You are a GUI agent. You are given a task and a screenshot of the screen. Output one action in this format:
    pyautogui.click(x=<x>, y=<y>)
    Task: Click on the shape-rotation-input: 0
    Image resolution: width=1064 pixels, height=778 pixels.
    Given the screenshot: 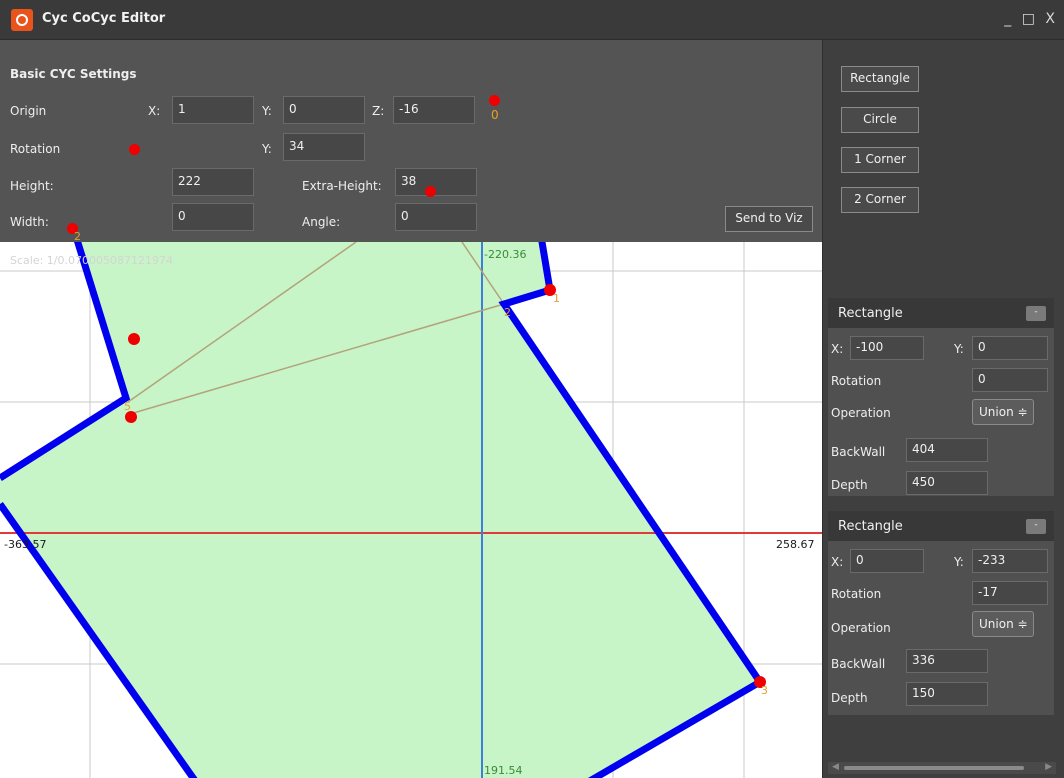 What is the action you would take?
    pyautogui.click(x=1010, y=380)
    